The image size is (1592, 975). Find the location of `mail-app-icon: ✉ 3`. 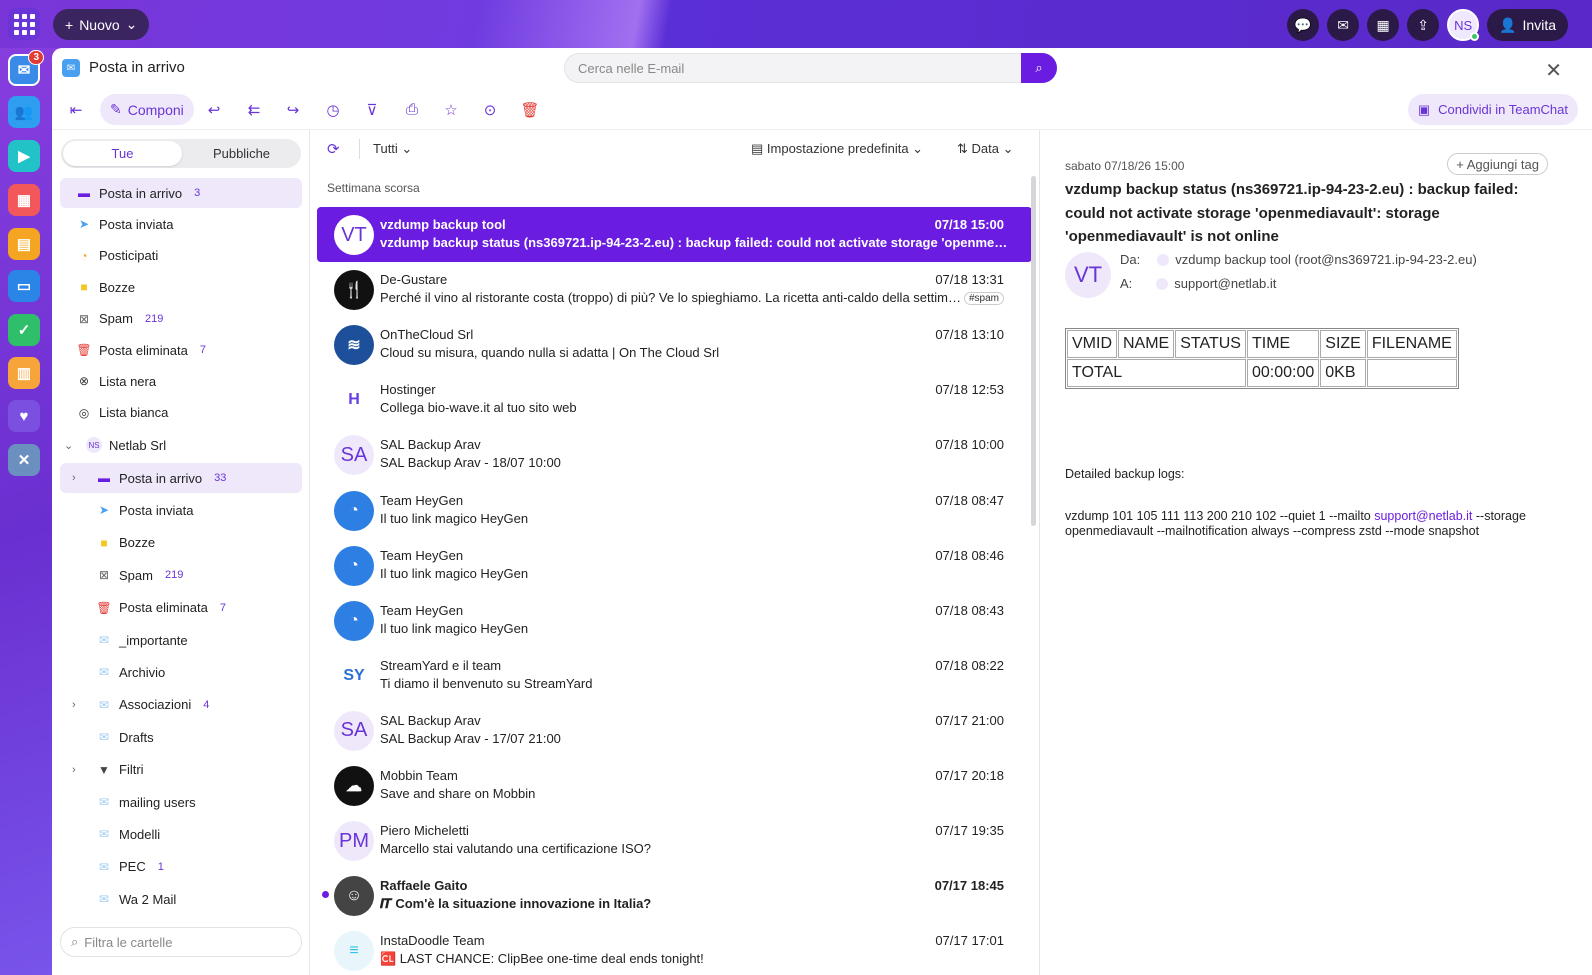

mail-app-icon: ✉ 3 is located at coordinates (26, 68).